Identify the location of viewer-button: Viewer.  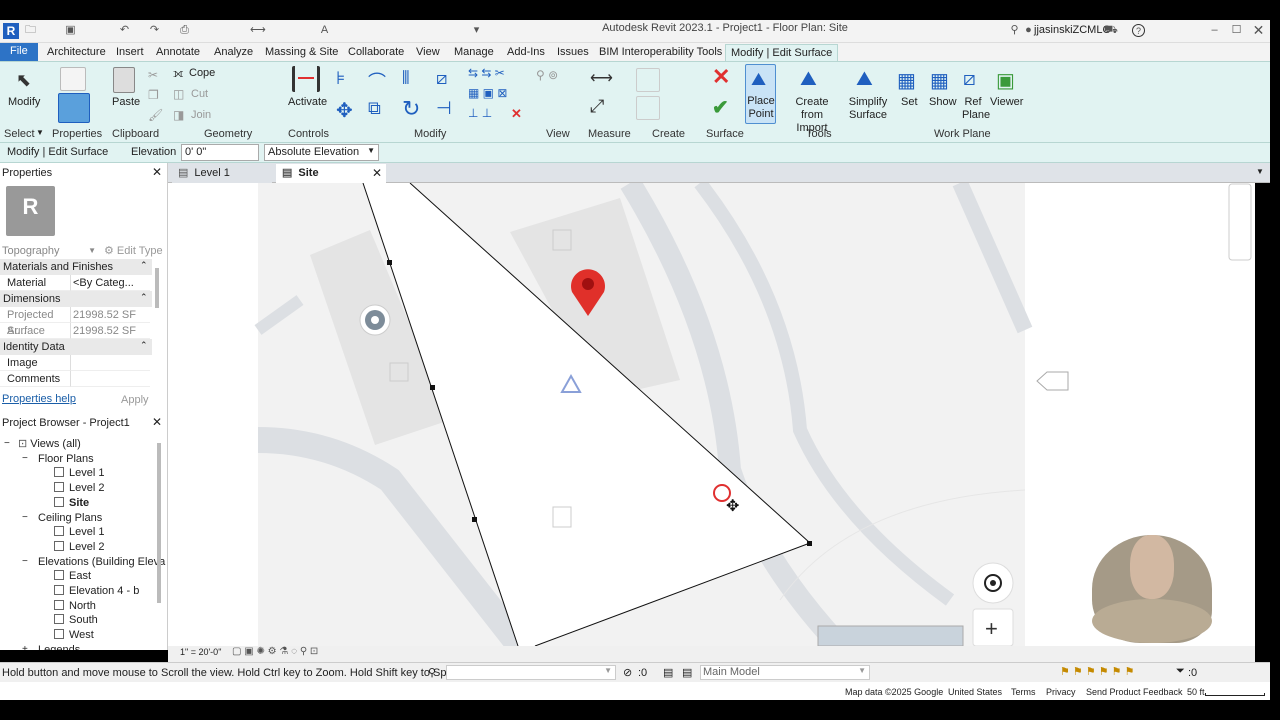
(1006, 102).